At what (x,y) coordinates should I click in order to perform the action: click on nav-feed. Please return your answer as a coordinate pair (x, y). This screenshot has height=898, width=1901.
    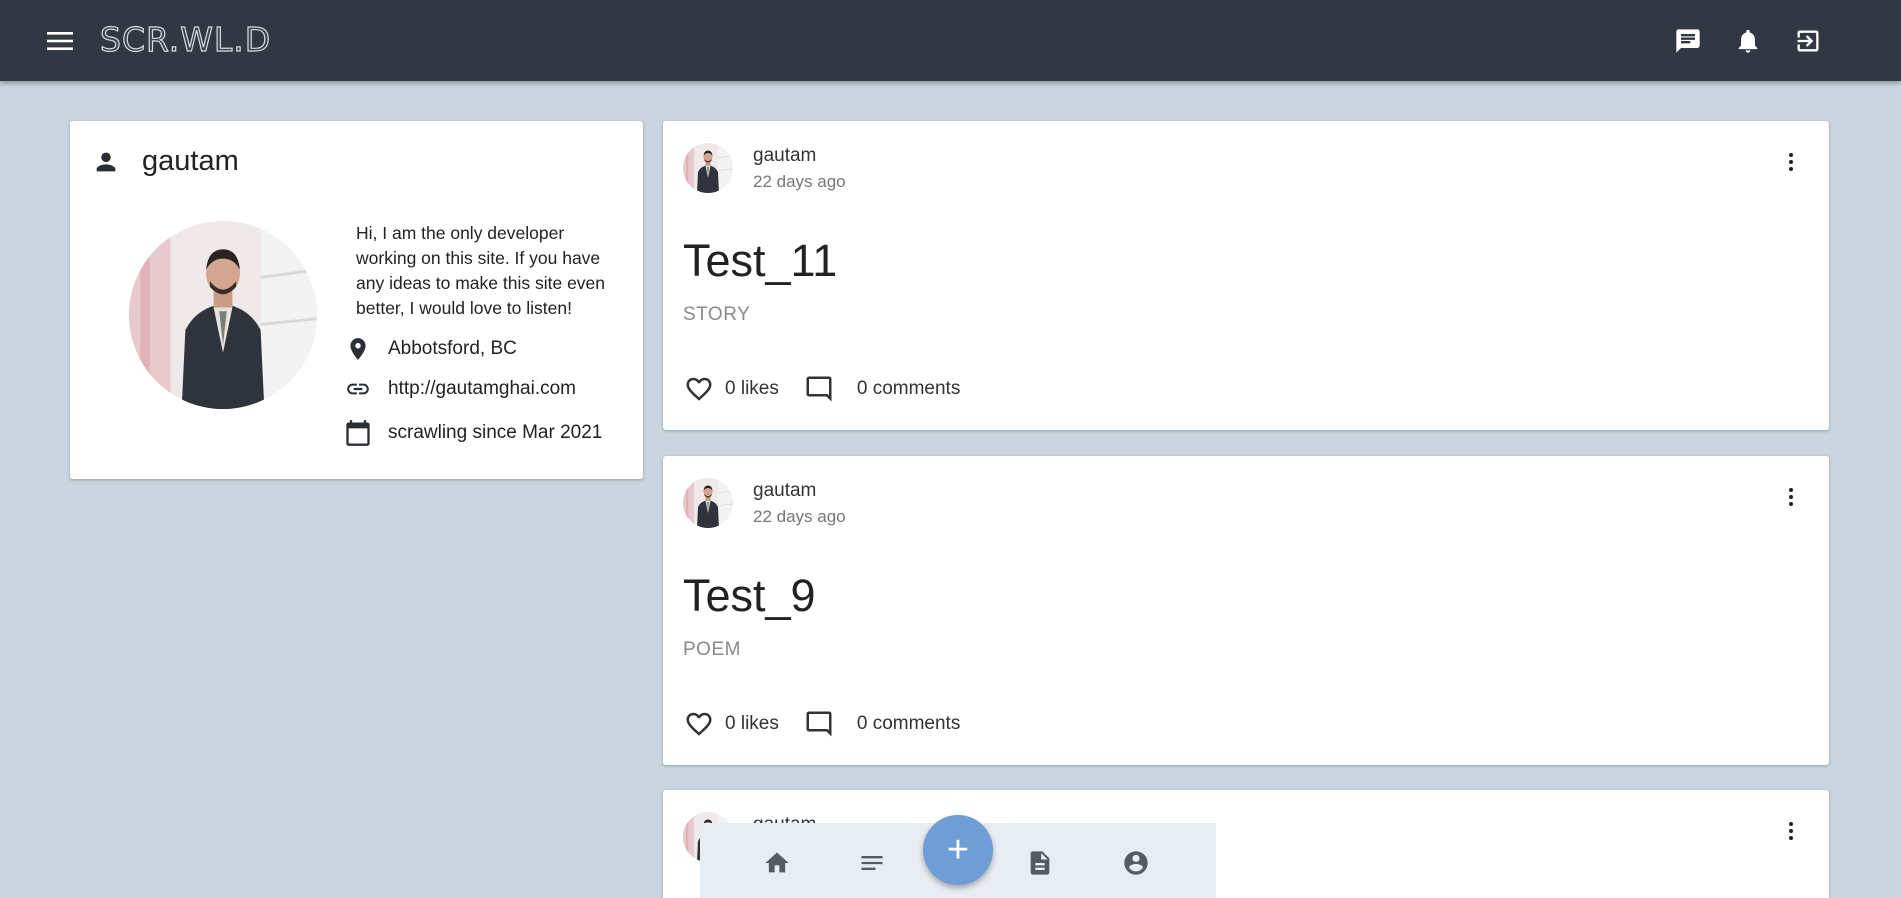
    Looking at the image, I should click on (872, 863).